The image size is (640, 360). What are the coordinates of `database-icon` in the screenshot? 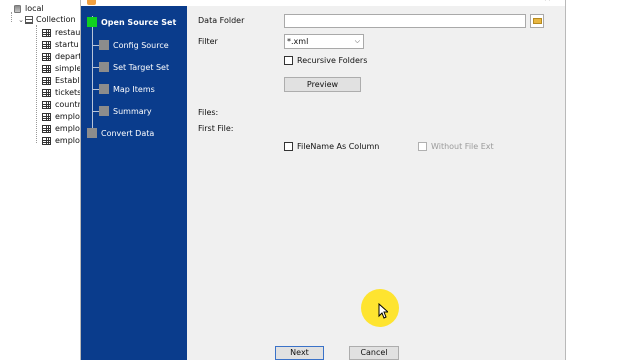 It's located at (17, 8).